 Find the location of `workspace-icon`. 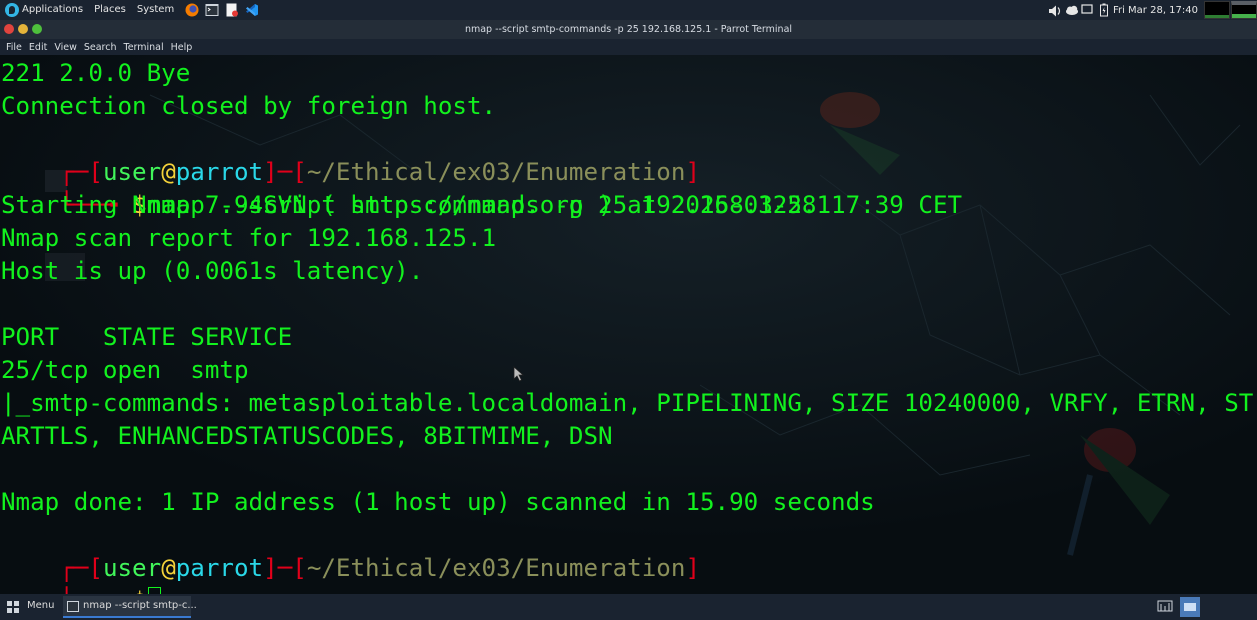

workspace-icon is located at coordinates (1190, 607).